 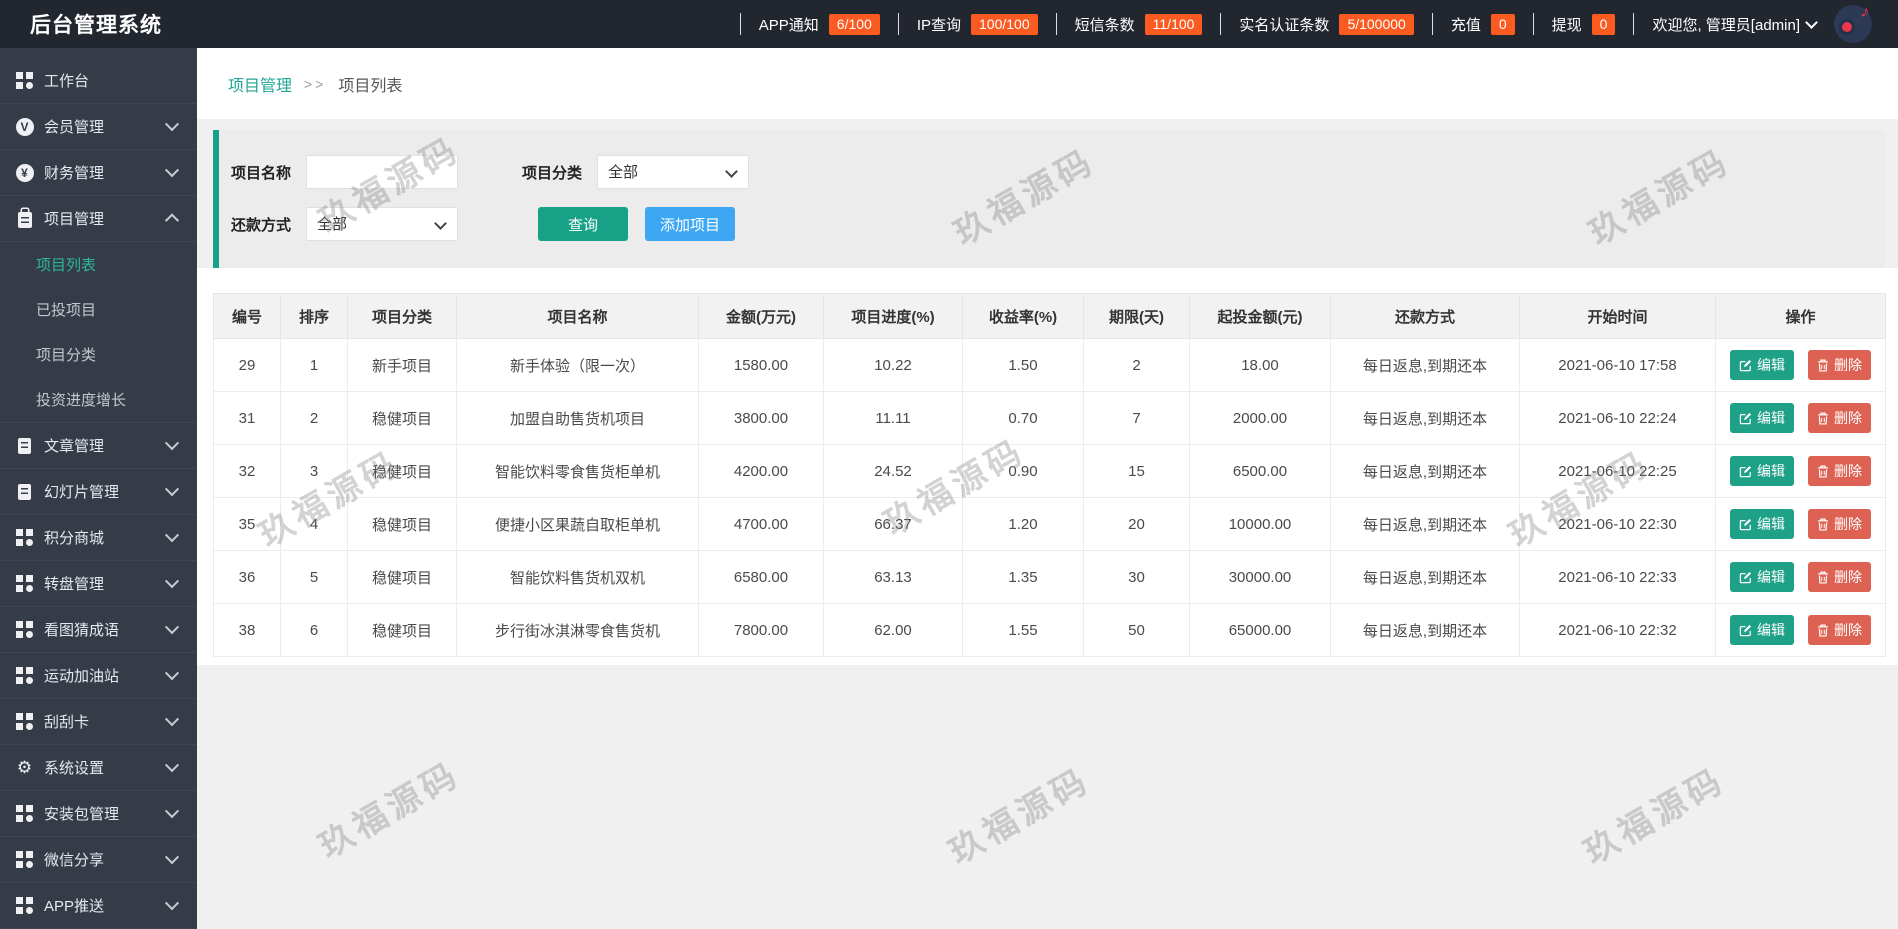 What do you see at coordinates (98, 309) in the screenshot?
I see `sidebar-subitem-1: 已投项目` at bounding box center [98, 309].